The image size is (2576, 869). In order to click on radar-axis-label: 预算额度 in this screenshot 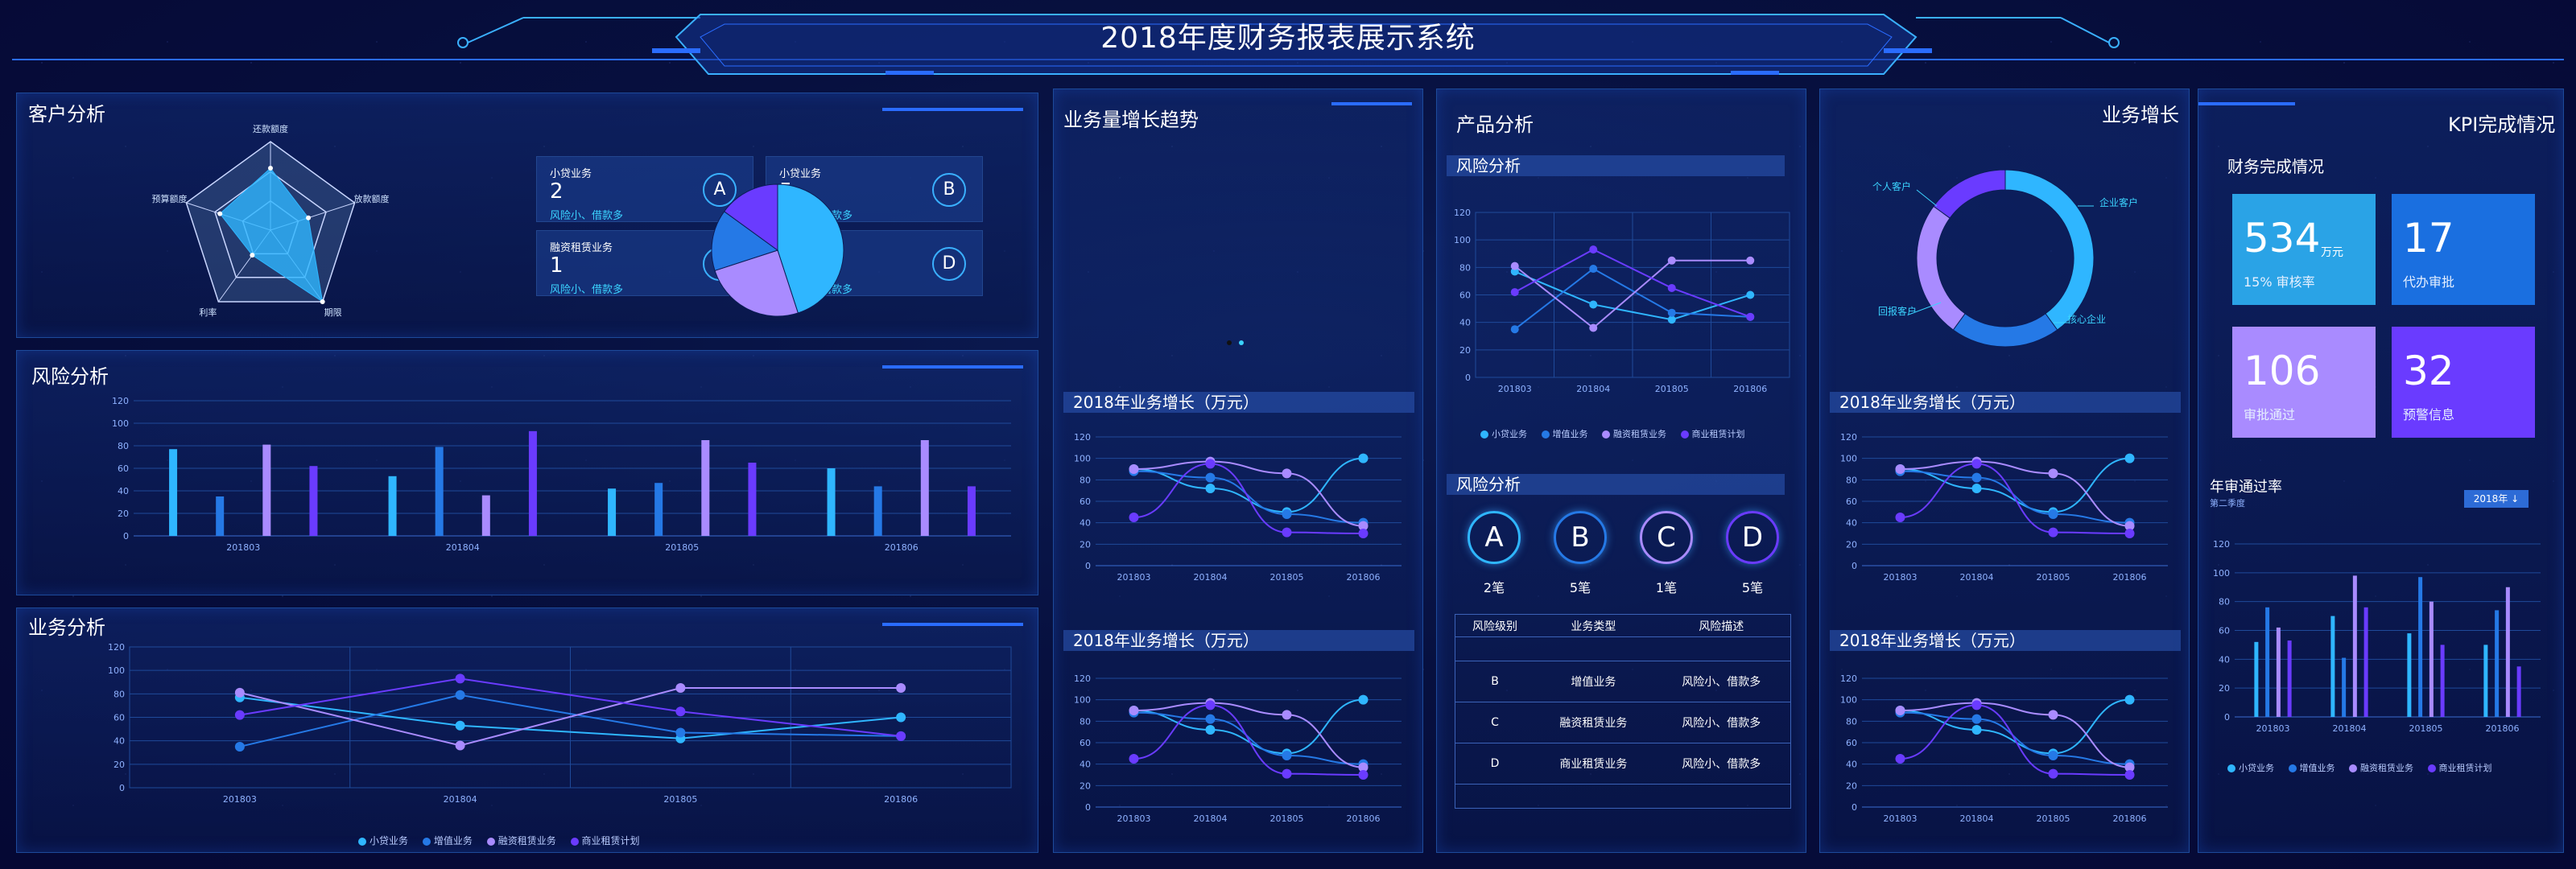, I will do `click(169, 198)`.